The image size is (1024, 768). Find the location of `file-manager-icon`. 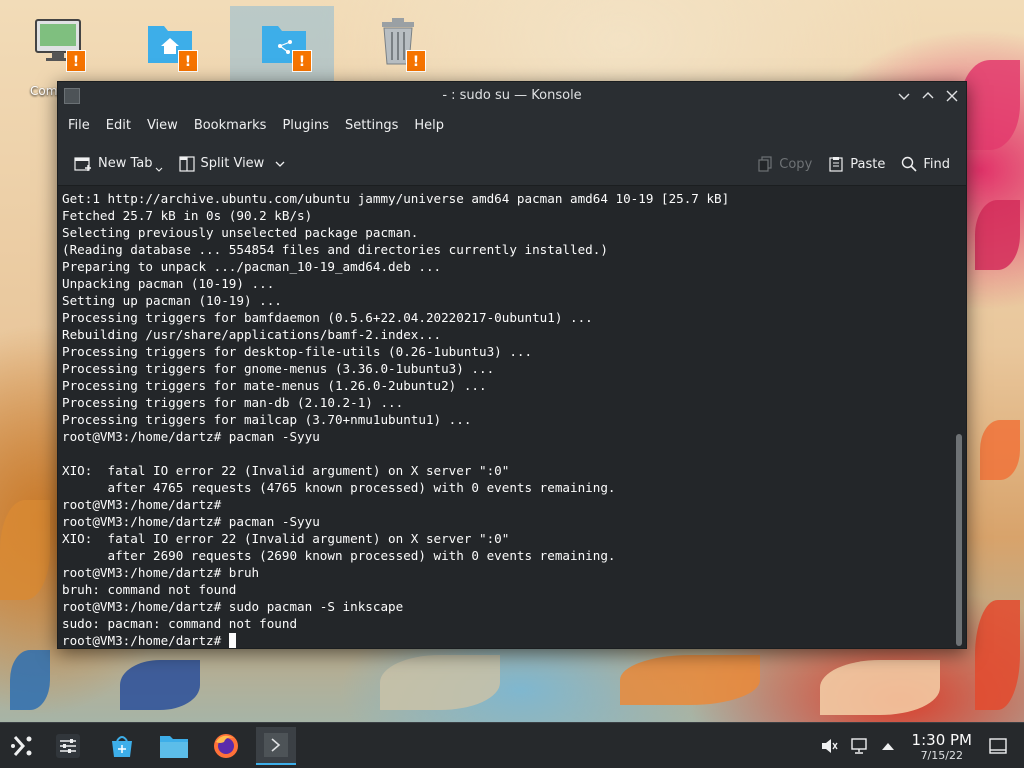

file-manager-icon is located at coordinates (174, 747).